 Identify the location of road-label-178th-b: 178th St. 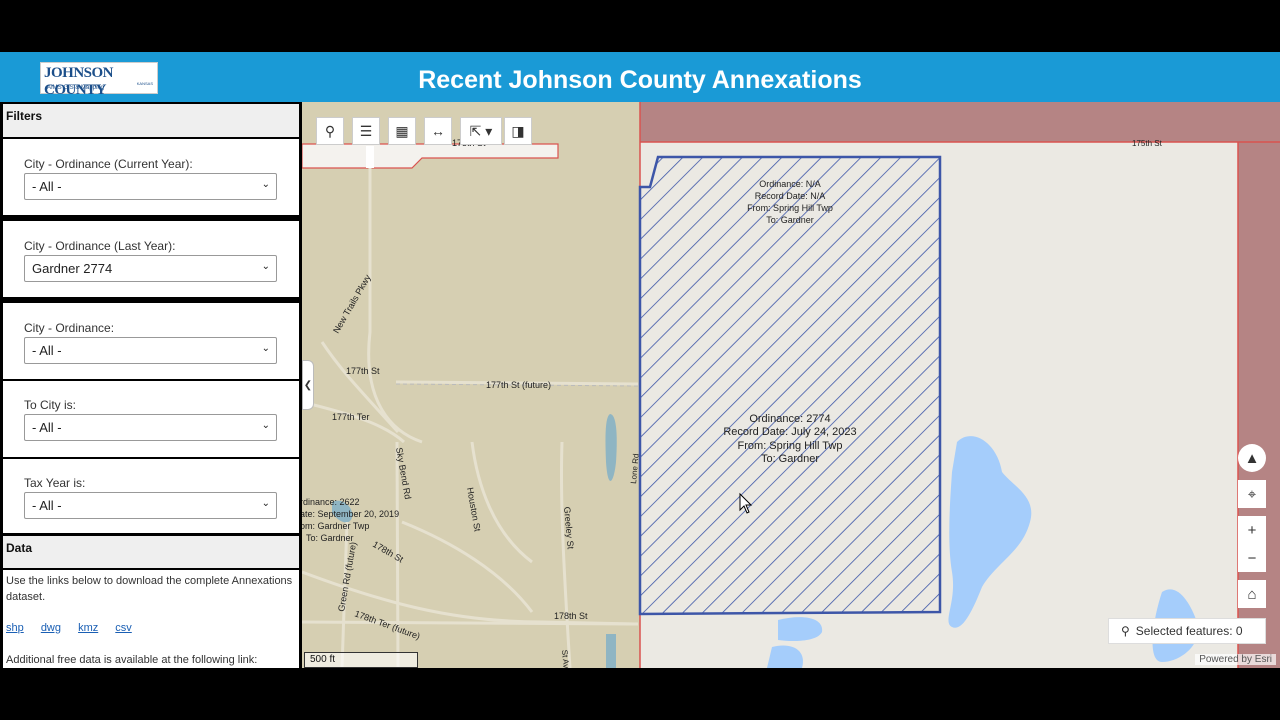
(571, 616).